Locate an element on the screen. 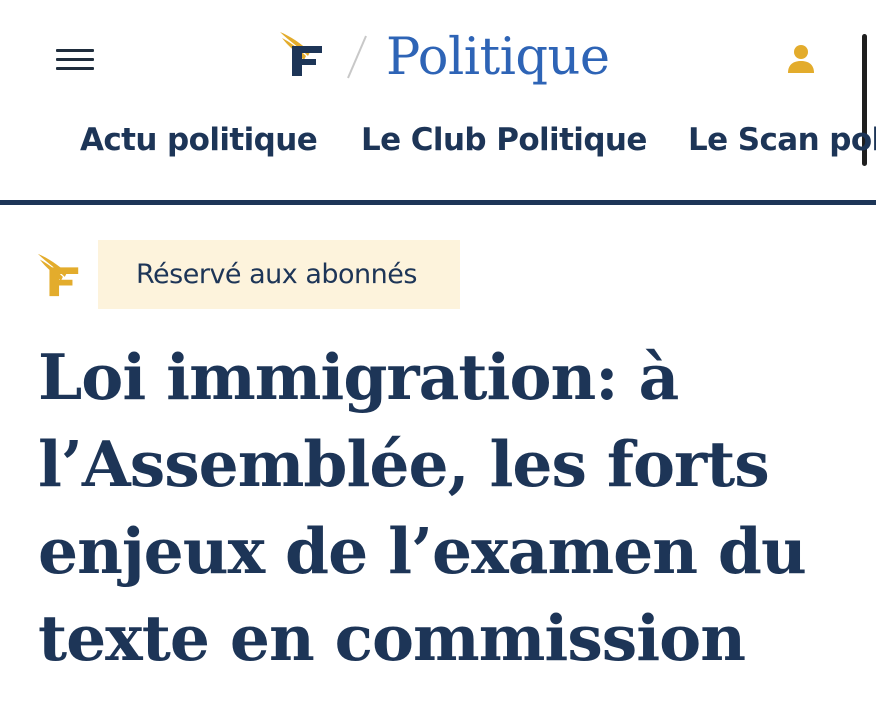  subnav-item-le-scan-politique: Le Scan poli is located at coordinates (782, 140).